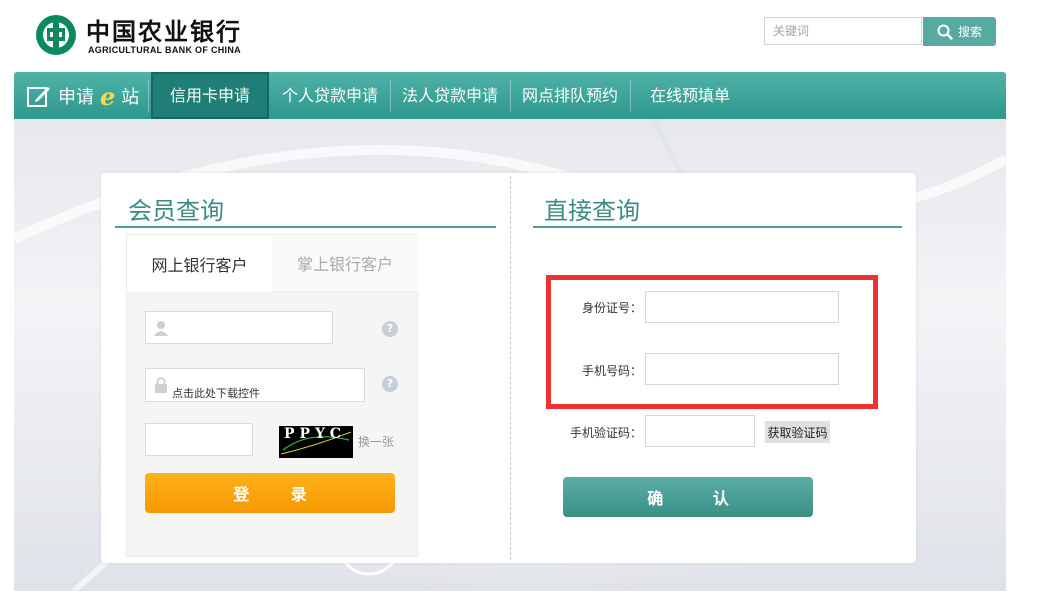 The height and width of the screenshot is (605, 1045). I want to click on tab-online-form: 在线预填单, so click(690, 95).